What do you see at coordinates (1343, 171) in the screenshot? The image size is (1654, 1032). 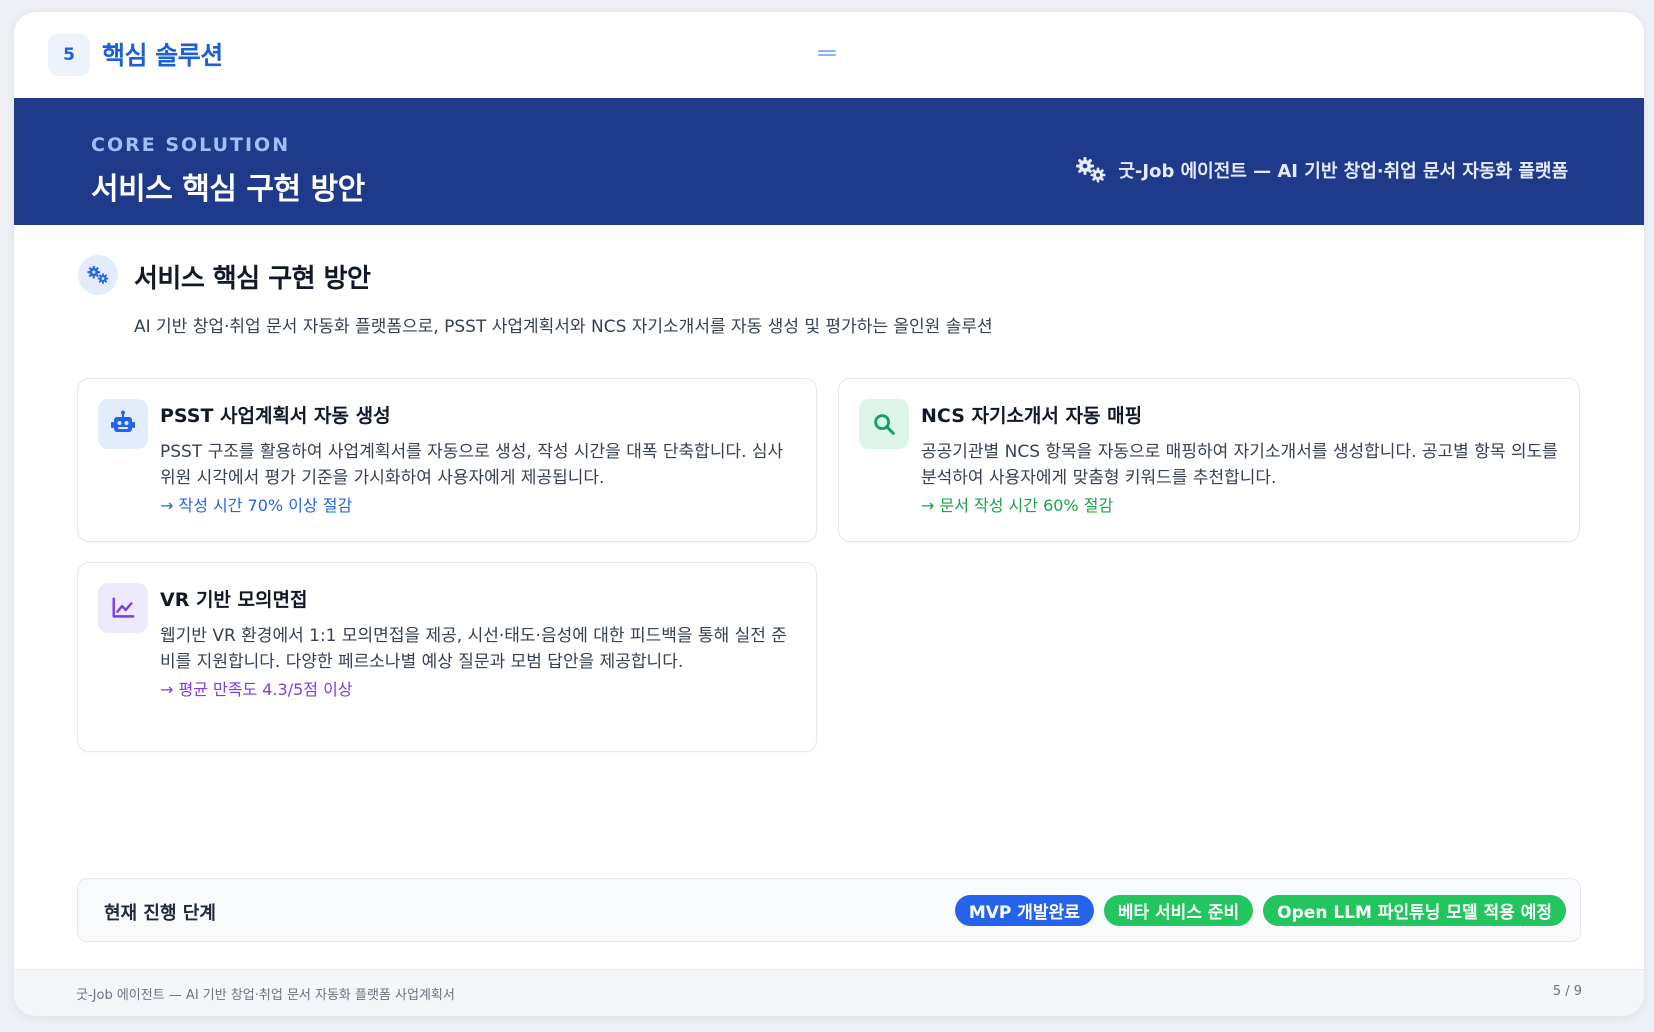 I see `product-line-text: 굿-Job 에이전트 — AI 기반 창업·취업 문서 자동화 플랫폼` at bounding box center [1343, 171].